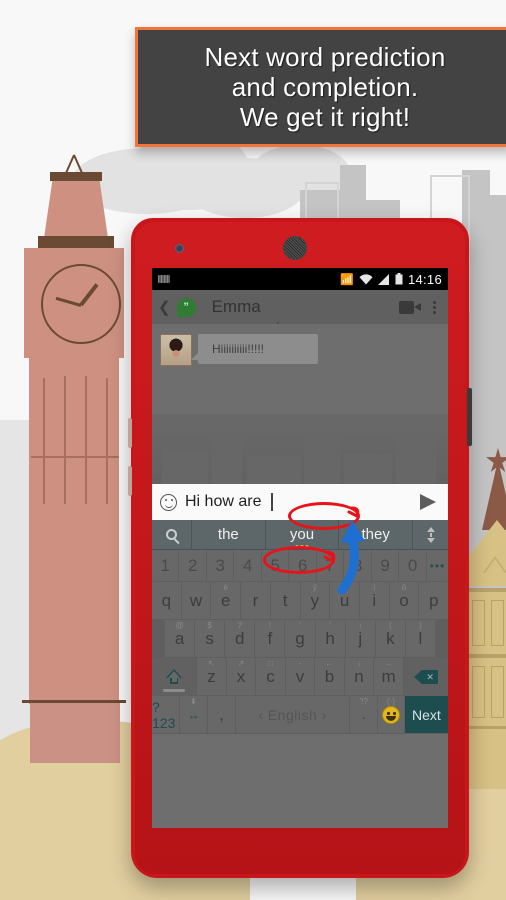 Image resolution: width=506 pixels, height=900 pixels. Describe the element at coordinates (300, 625) in the screenshot. I see `key-hint: ‘` at that location.